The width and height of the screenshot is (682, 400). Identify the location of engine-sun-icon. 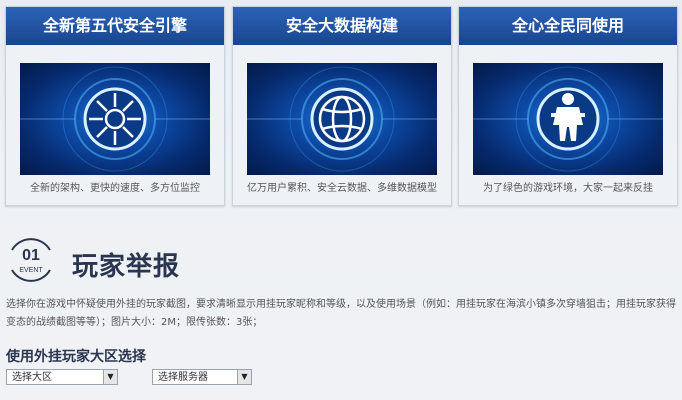
(115, 119).